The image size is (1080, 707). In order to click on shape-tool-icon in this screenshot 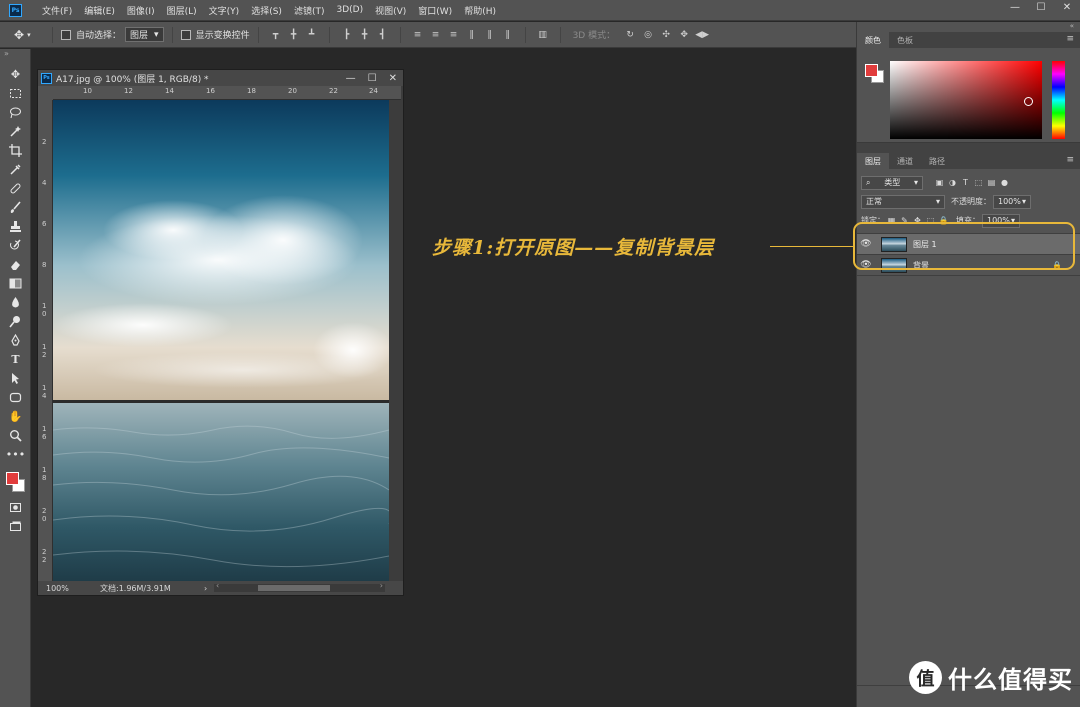, I will do `click(15, 397)`.